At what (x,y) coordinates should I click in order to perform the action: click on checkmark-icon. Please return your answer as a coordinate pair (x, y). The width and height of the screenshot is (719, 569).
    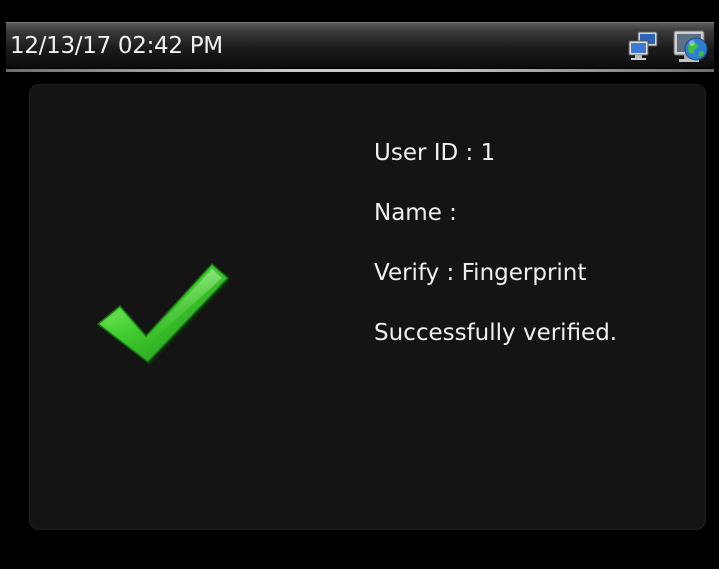
    Looking at the image, I should click on (163, 313).